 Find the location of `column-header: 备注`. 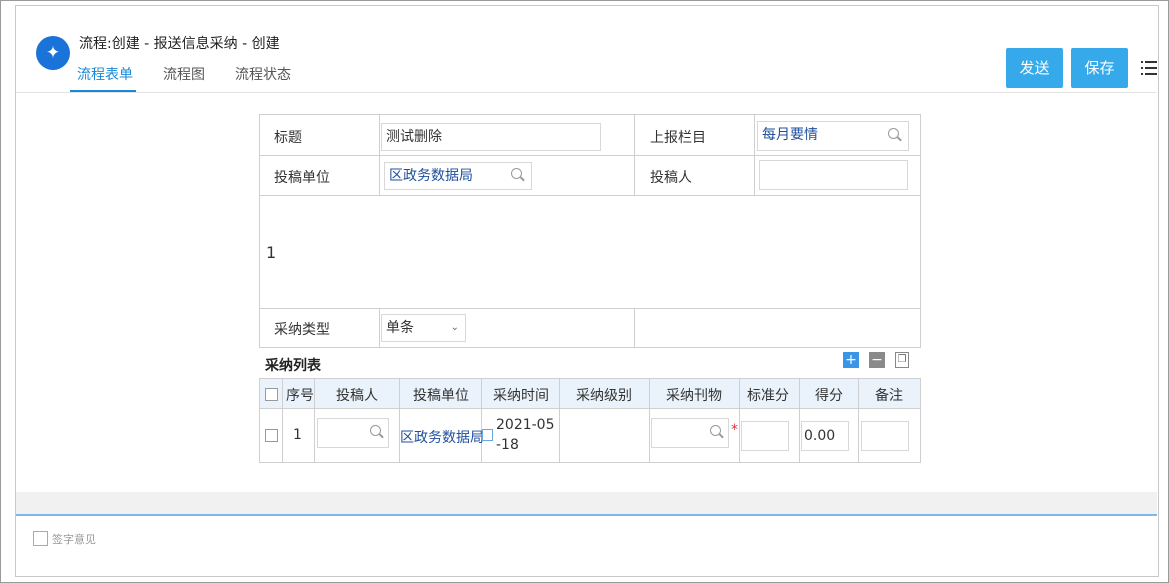

column-header: 备注 is located at coordinates (889, 396).